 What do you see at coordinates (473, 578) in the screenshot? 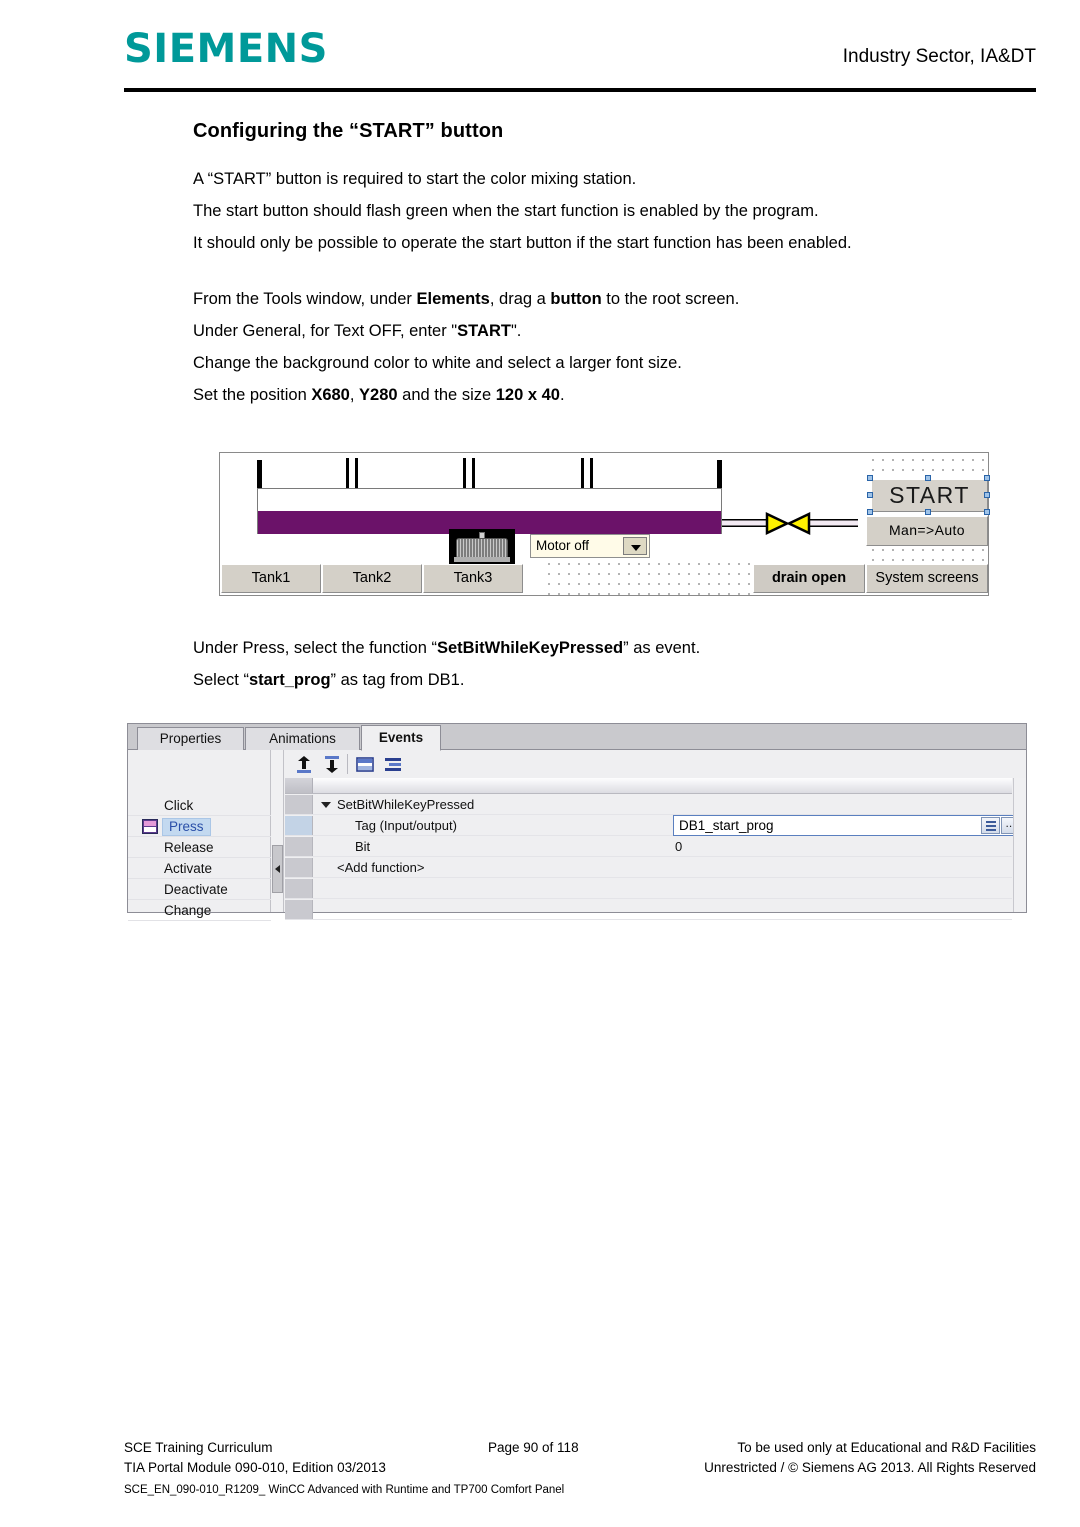
I see `tank3-button: Tank3` at bounding box center [473, 578].